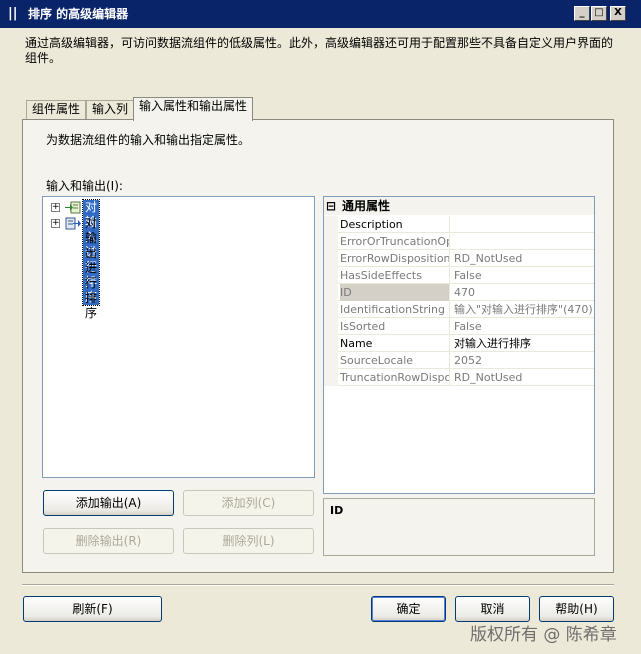 The image size is (641, 654). What do you see at coordinates (395, 360) in the screenshot?
I see `property-name: SourceLocale` at bounding box center [395, 360].